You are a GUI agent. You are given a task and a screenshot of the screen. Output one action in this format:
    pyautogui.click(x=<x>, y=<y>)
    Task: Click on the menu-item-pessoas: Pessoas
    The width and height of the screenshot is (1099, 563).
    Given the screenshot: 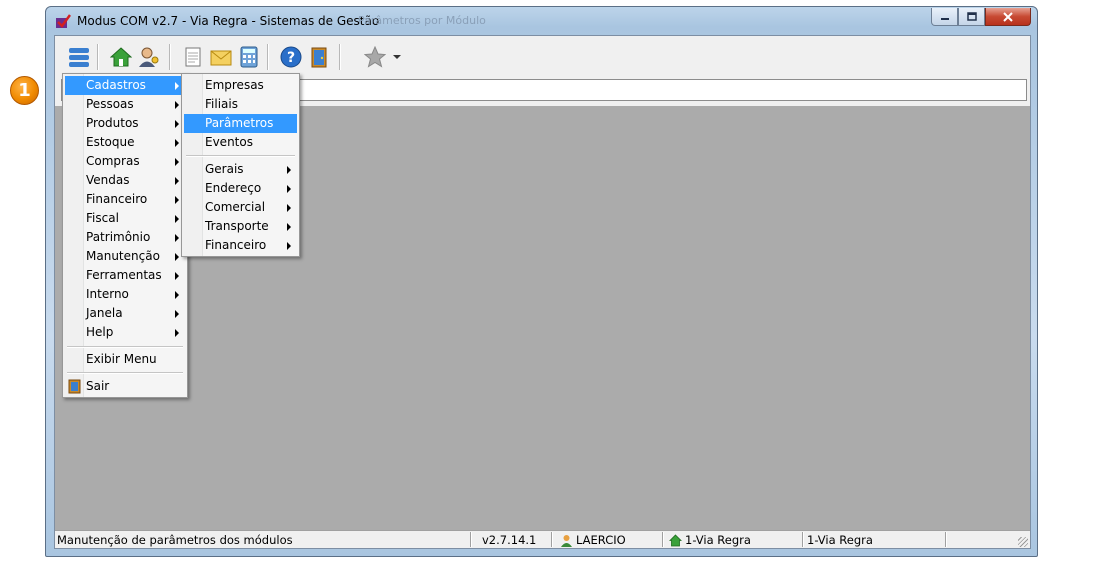 What is the action you would take?
    pyautogui.click(x=125, y=104)
    